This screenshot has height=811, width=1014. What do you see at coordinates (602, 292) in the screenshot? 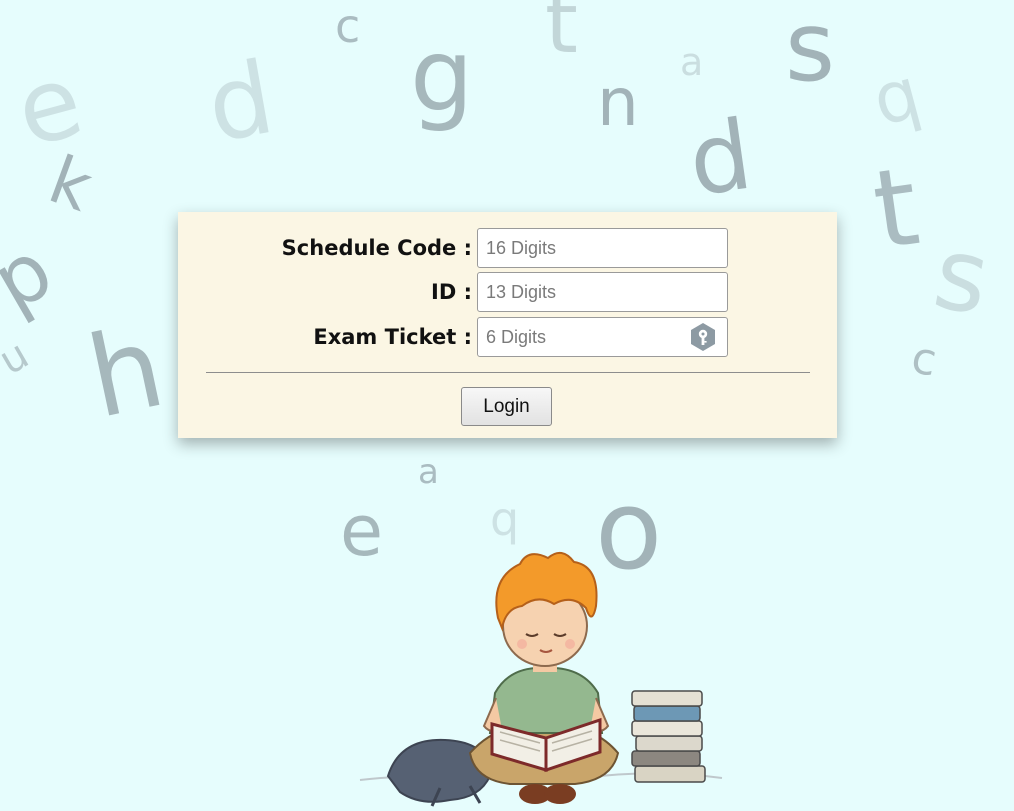
I see `id-input` at bounding box center [602, 292].